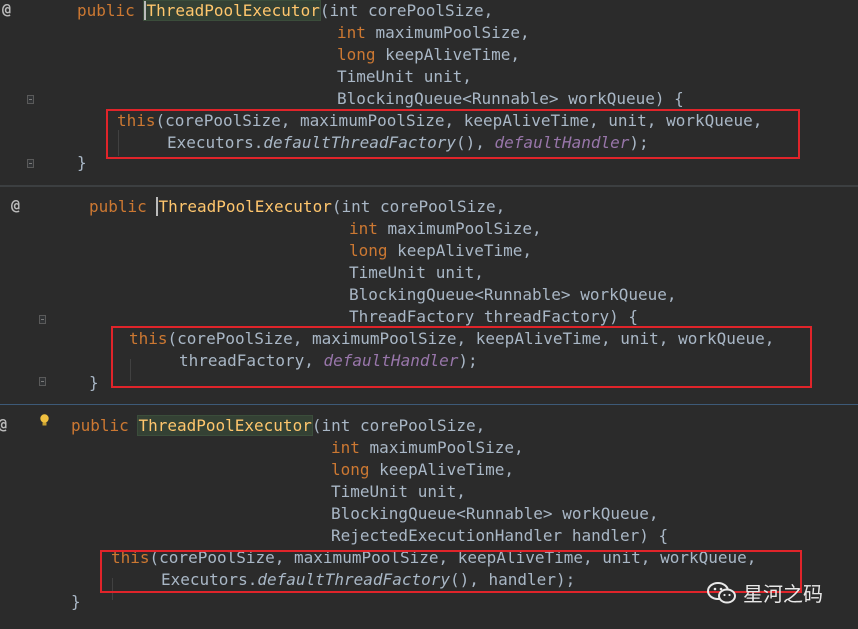 Image resolution: width=858 pixels, height=629 pixels. What do you see at coordinates (493, 317) in the screenshot?
I see `code-line: ThreadFactory threadFactory) {` at bounding box center [493, 317].